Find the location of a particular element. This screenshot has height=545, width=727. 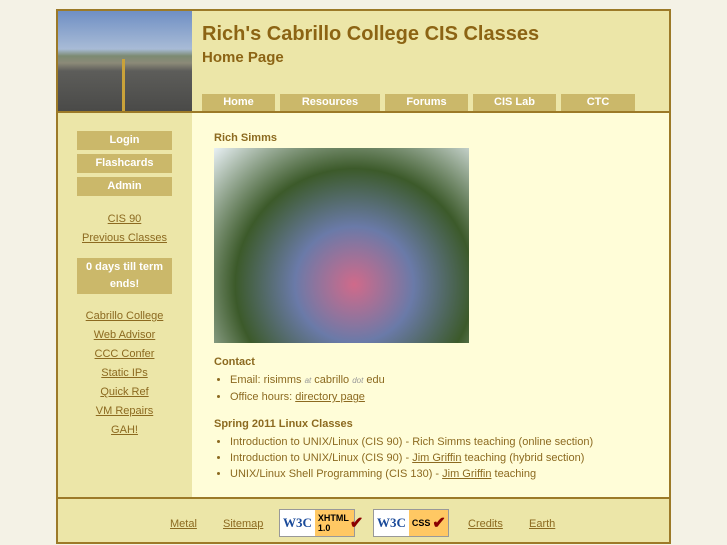

office-label: Office hours: is located at coordinates (263, 397).